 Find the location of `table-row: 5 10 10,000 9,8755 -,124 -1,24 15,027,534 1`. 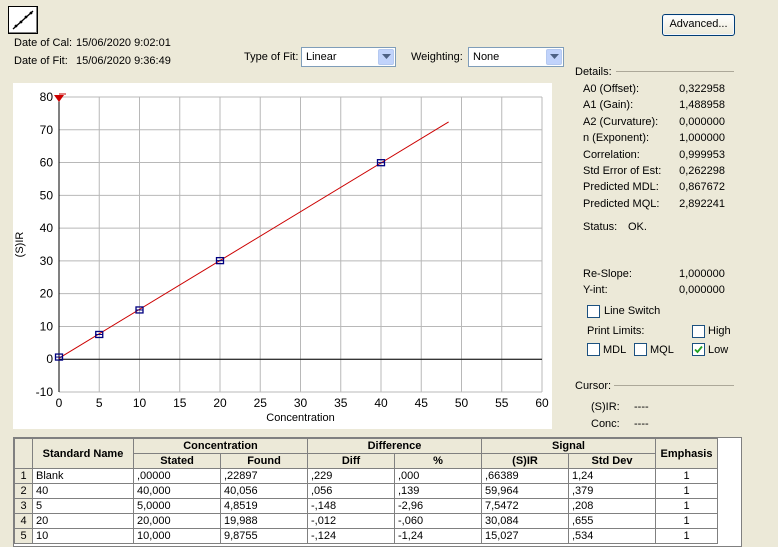

table-row: 5 10 10,000 9,8755 -,124 -1,24 15,027,534 1 is located at coordinates (366, 536).